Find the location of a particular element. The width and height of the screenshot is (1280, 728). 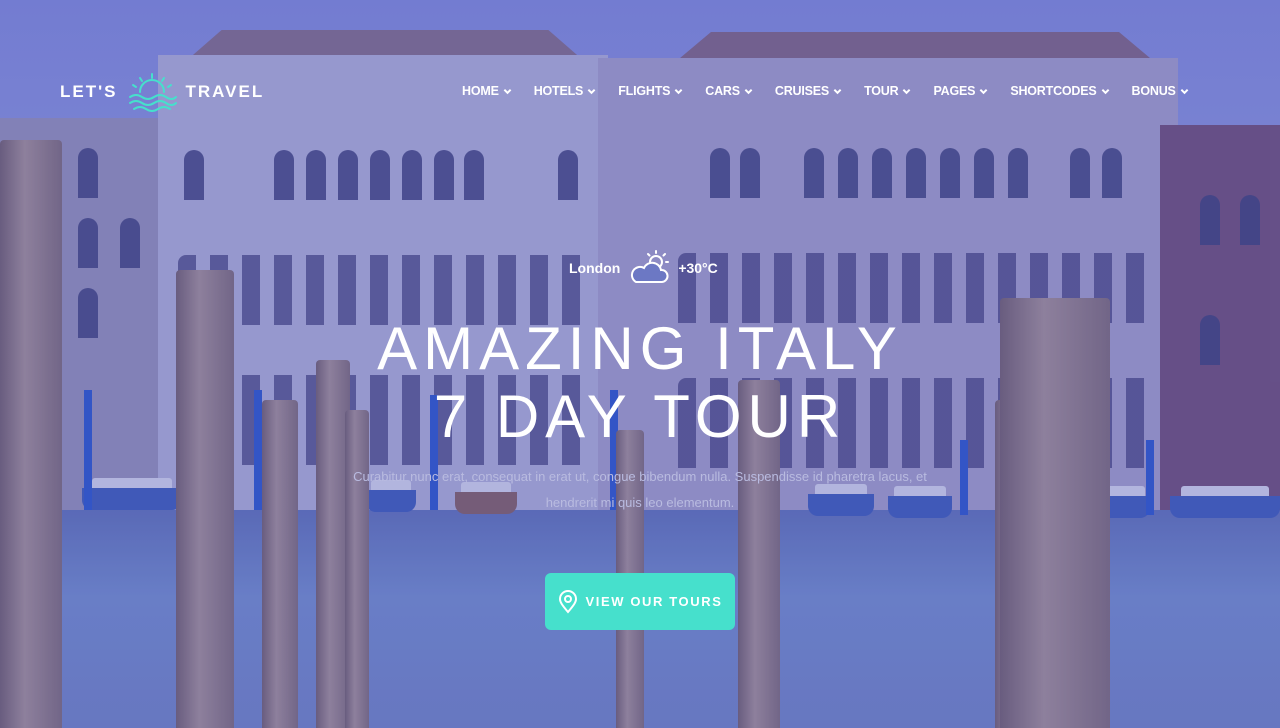

view-our-tours-button: VIEW OUR TOURS is located at coordinates (640, 601).